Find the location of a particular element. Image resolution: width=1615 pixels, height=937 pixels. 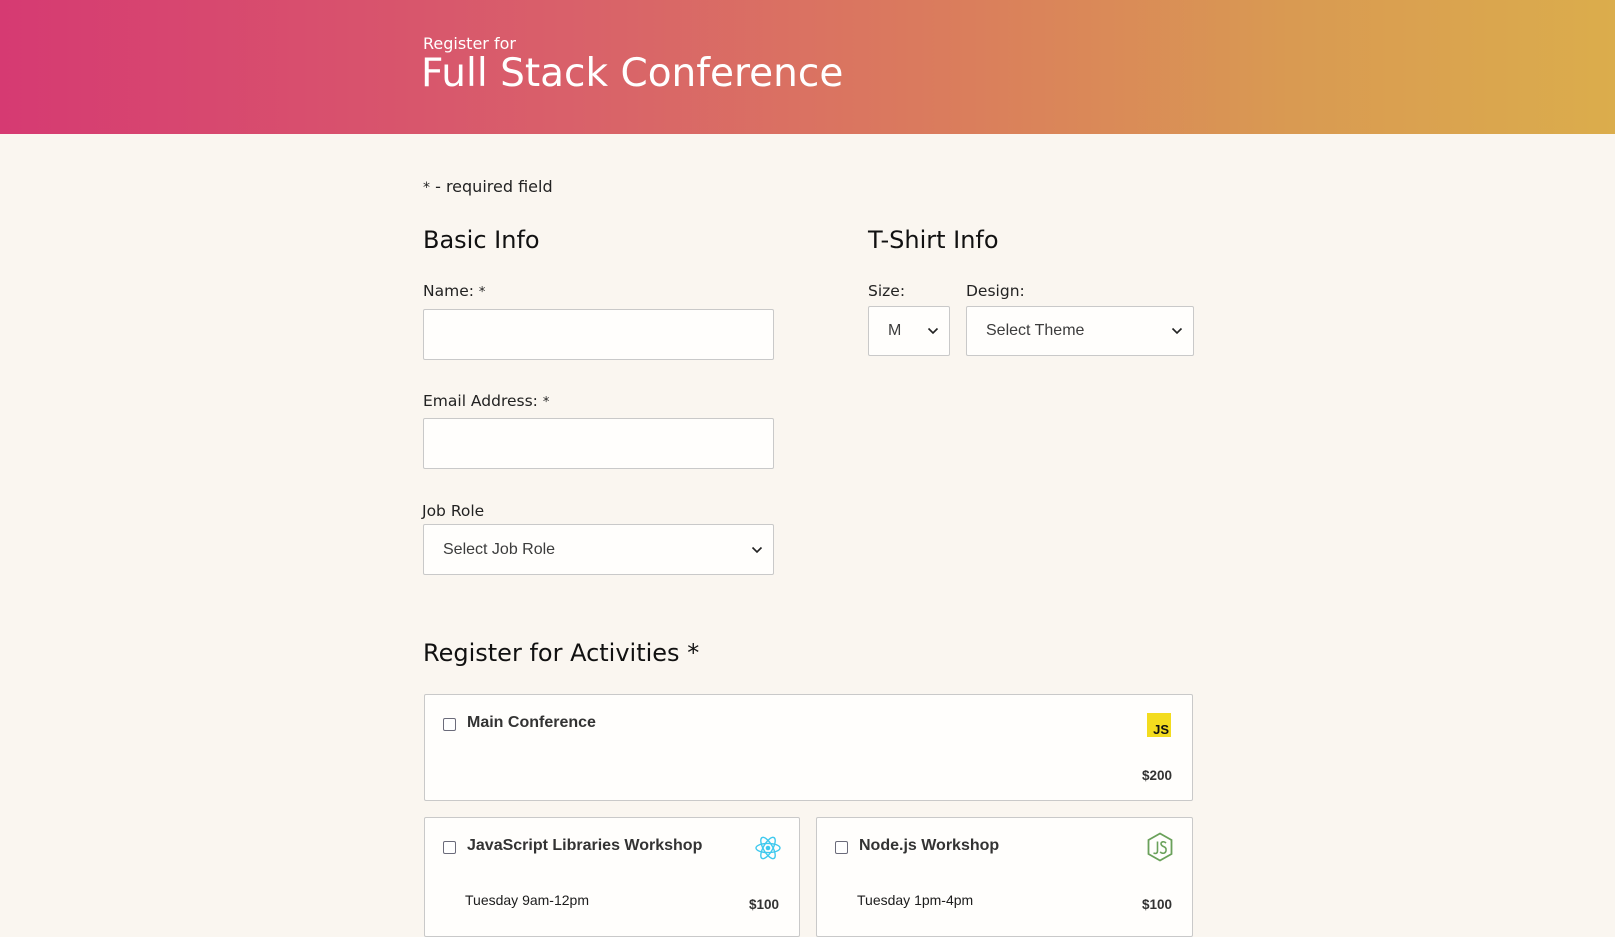

email-label: Email Address: * is located at coordinates (486, 401).